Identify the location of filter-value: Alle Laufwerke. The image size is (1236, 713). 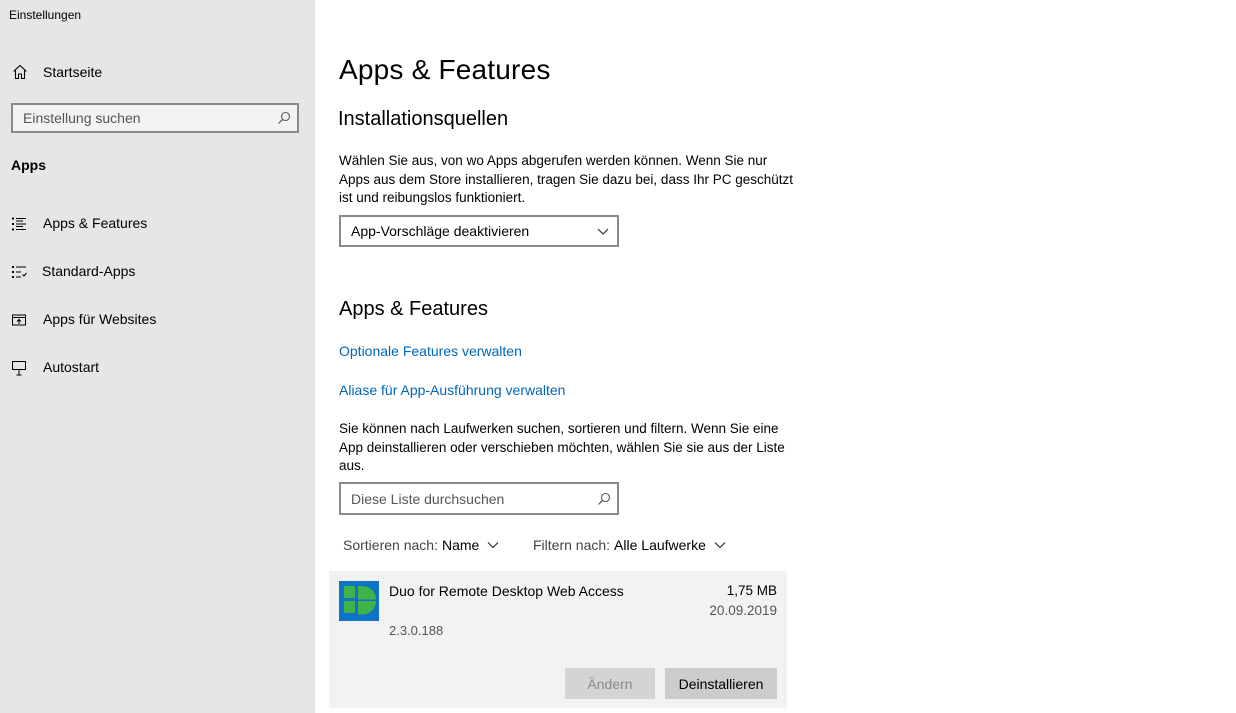
(660, 545).